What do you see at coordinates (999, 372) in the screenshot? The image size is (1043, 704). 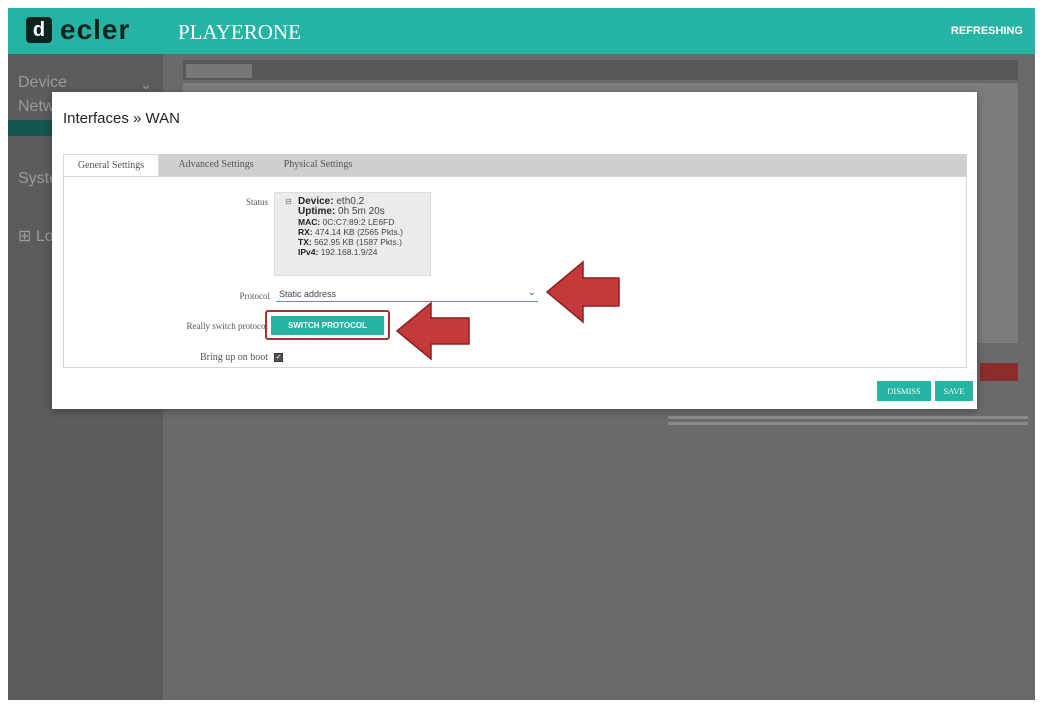 I see `background-red-button` at bounding box center [999, 372].